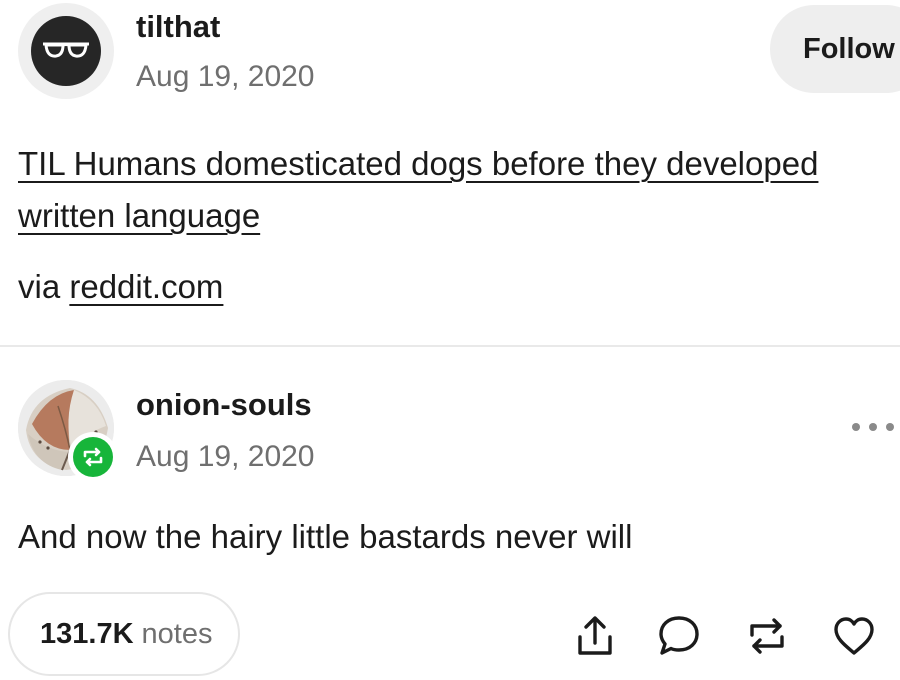 This screenshot has width=900, height=680. What do you see at coordinates (595, 636) in the screenshot?
I see `share-icon` at bounding box center [595, 636].